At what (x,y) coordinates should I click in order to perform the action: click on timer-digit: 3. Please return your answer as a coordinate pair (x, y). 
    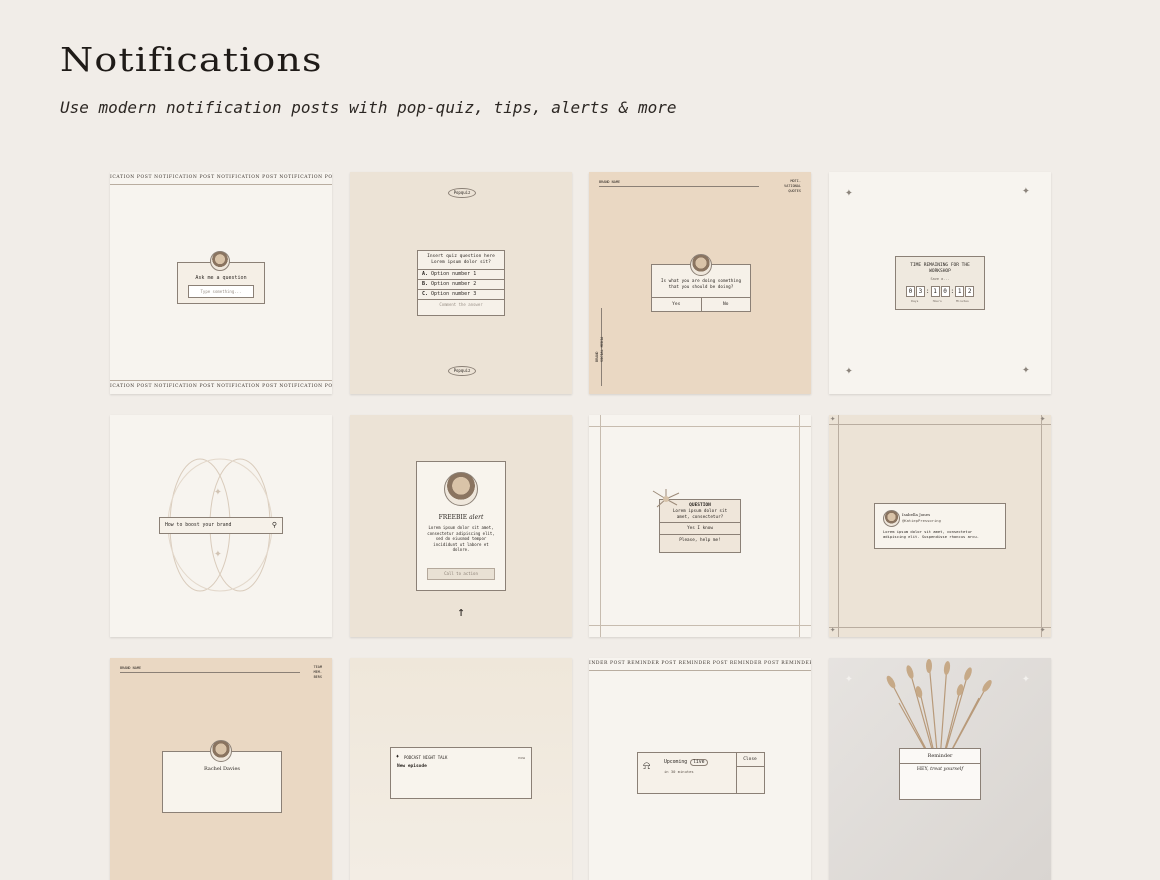
    Looking at the image, I should click on (920, 291).